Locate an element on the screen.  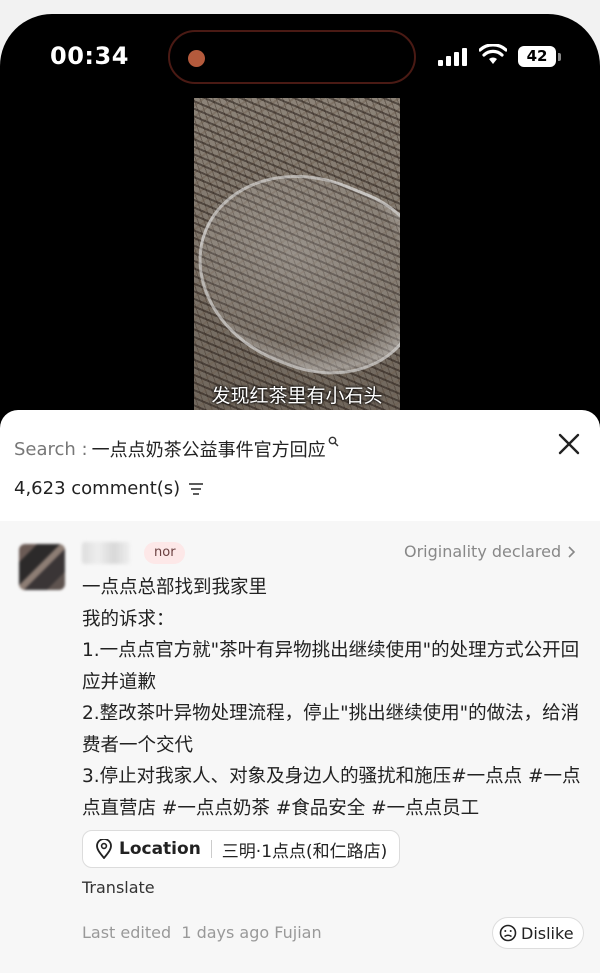
camera-indicator-icon is located at coordinates (196, 58).